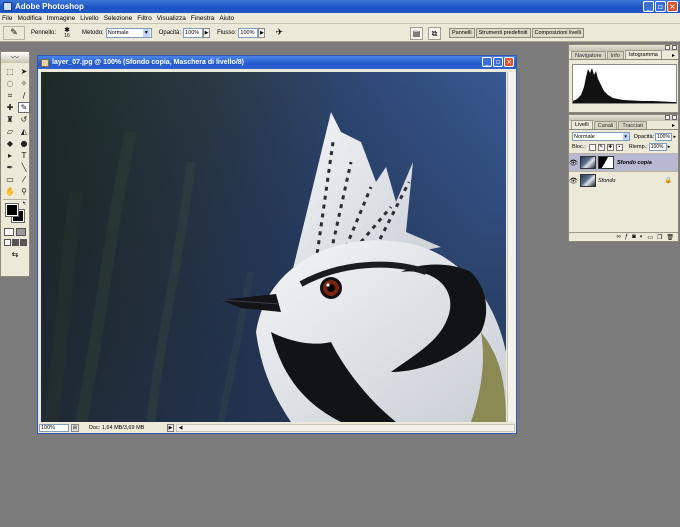  I want to click on hand-tool-icon: ✋, so click(10, 191).